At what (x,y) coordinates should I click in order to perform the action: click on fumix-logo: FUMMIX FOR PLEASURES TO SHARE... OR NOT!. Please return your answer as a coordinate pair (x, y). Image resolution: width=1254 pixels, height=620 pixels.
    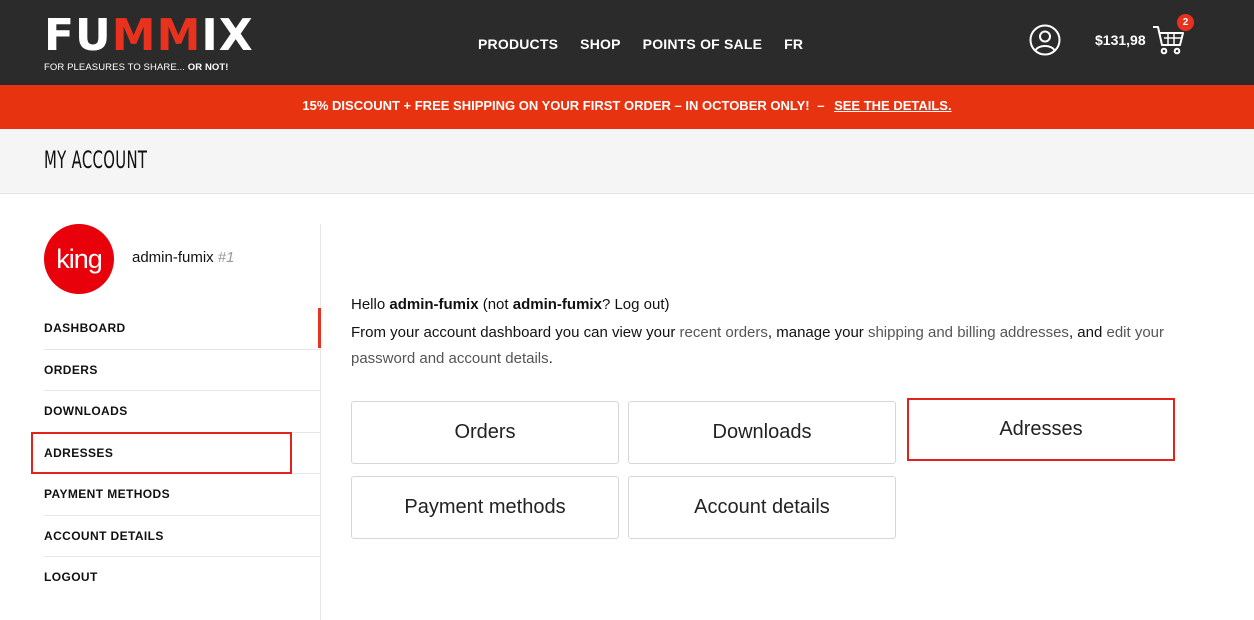
    Looking at the image, I should click on (148, 43).